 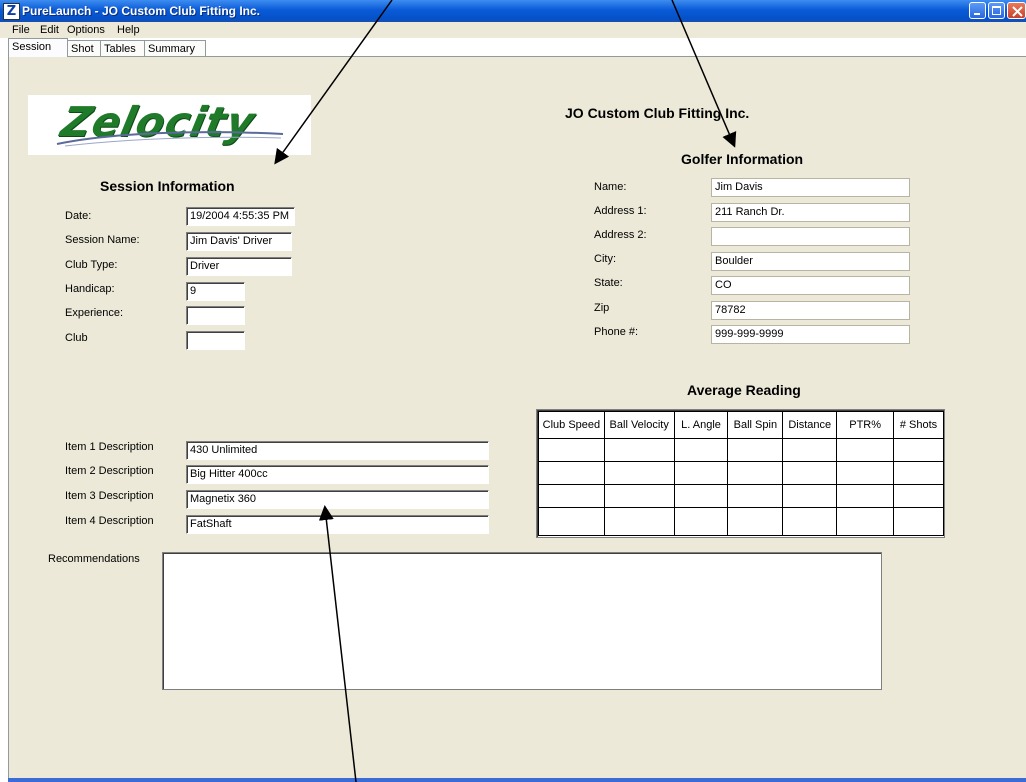 What do you see at coordinates (215, 340) in the screenshot?
I see `club-field` at bounding box center [215, 340].